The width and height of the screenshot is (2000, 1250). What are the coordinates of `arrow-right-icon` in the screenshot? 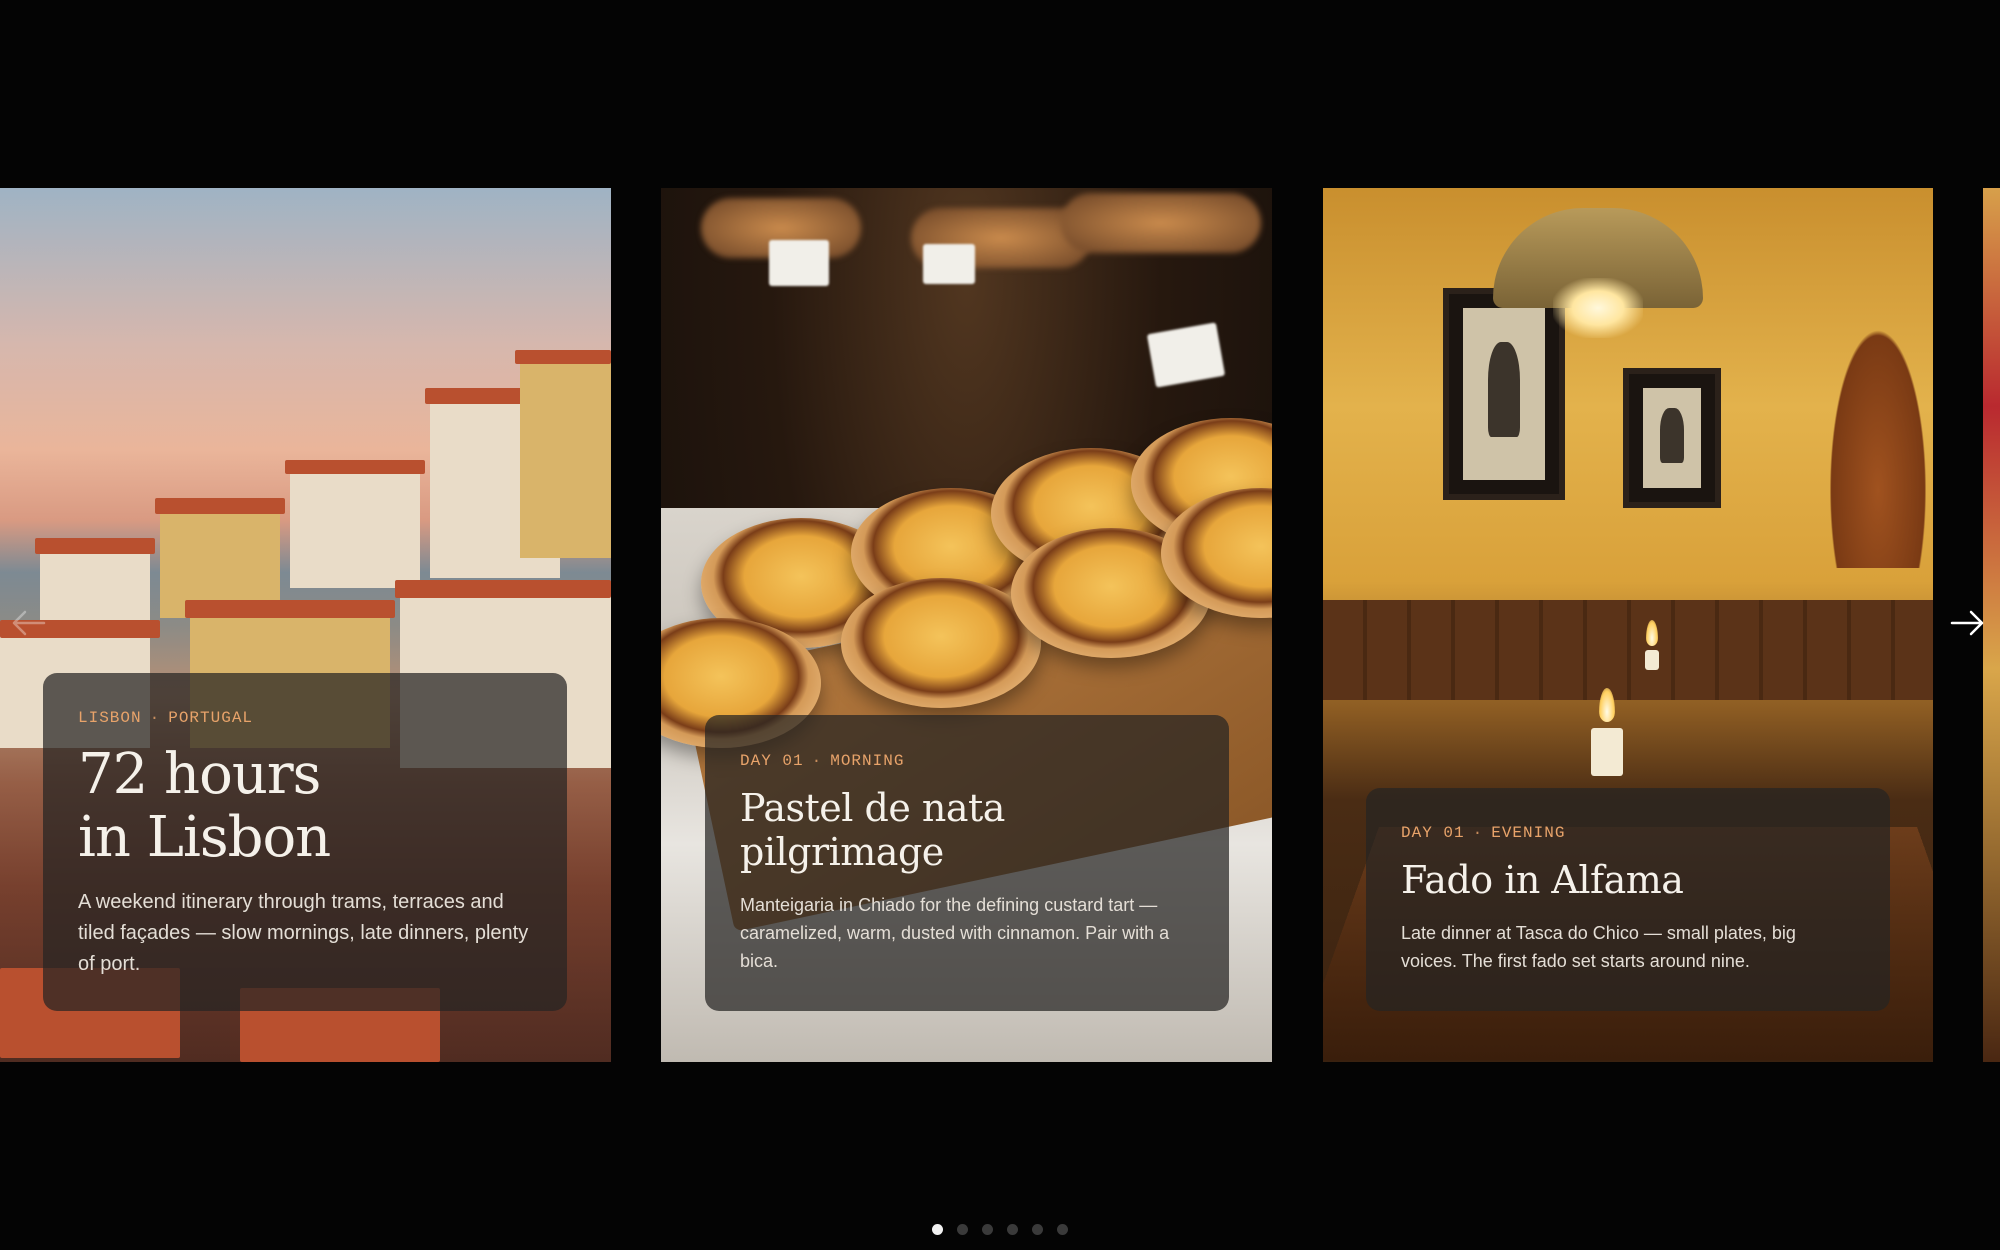 It's located at (1967, 623).